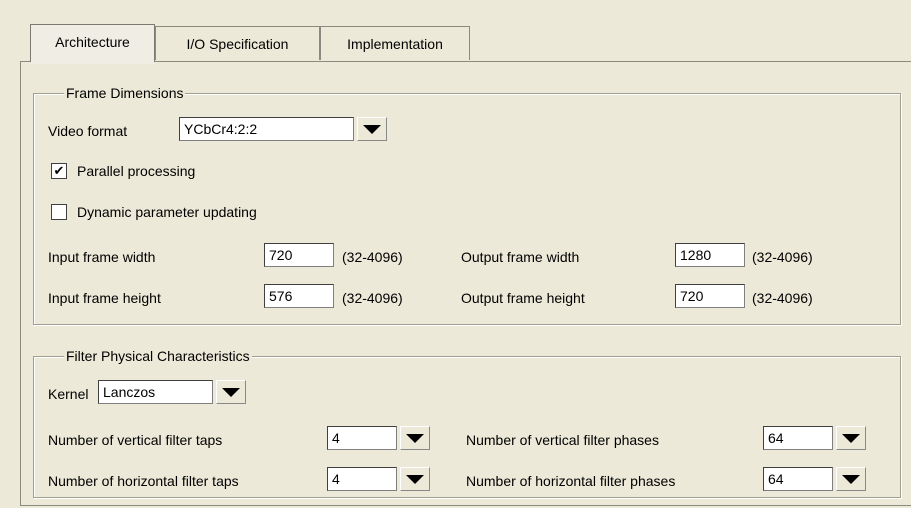 The height and width of the screenshot is (508, 911). I want to click on input-width-label: Input frame width, so click(102, 257).